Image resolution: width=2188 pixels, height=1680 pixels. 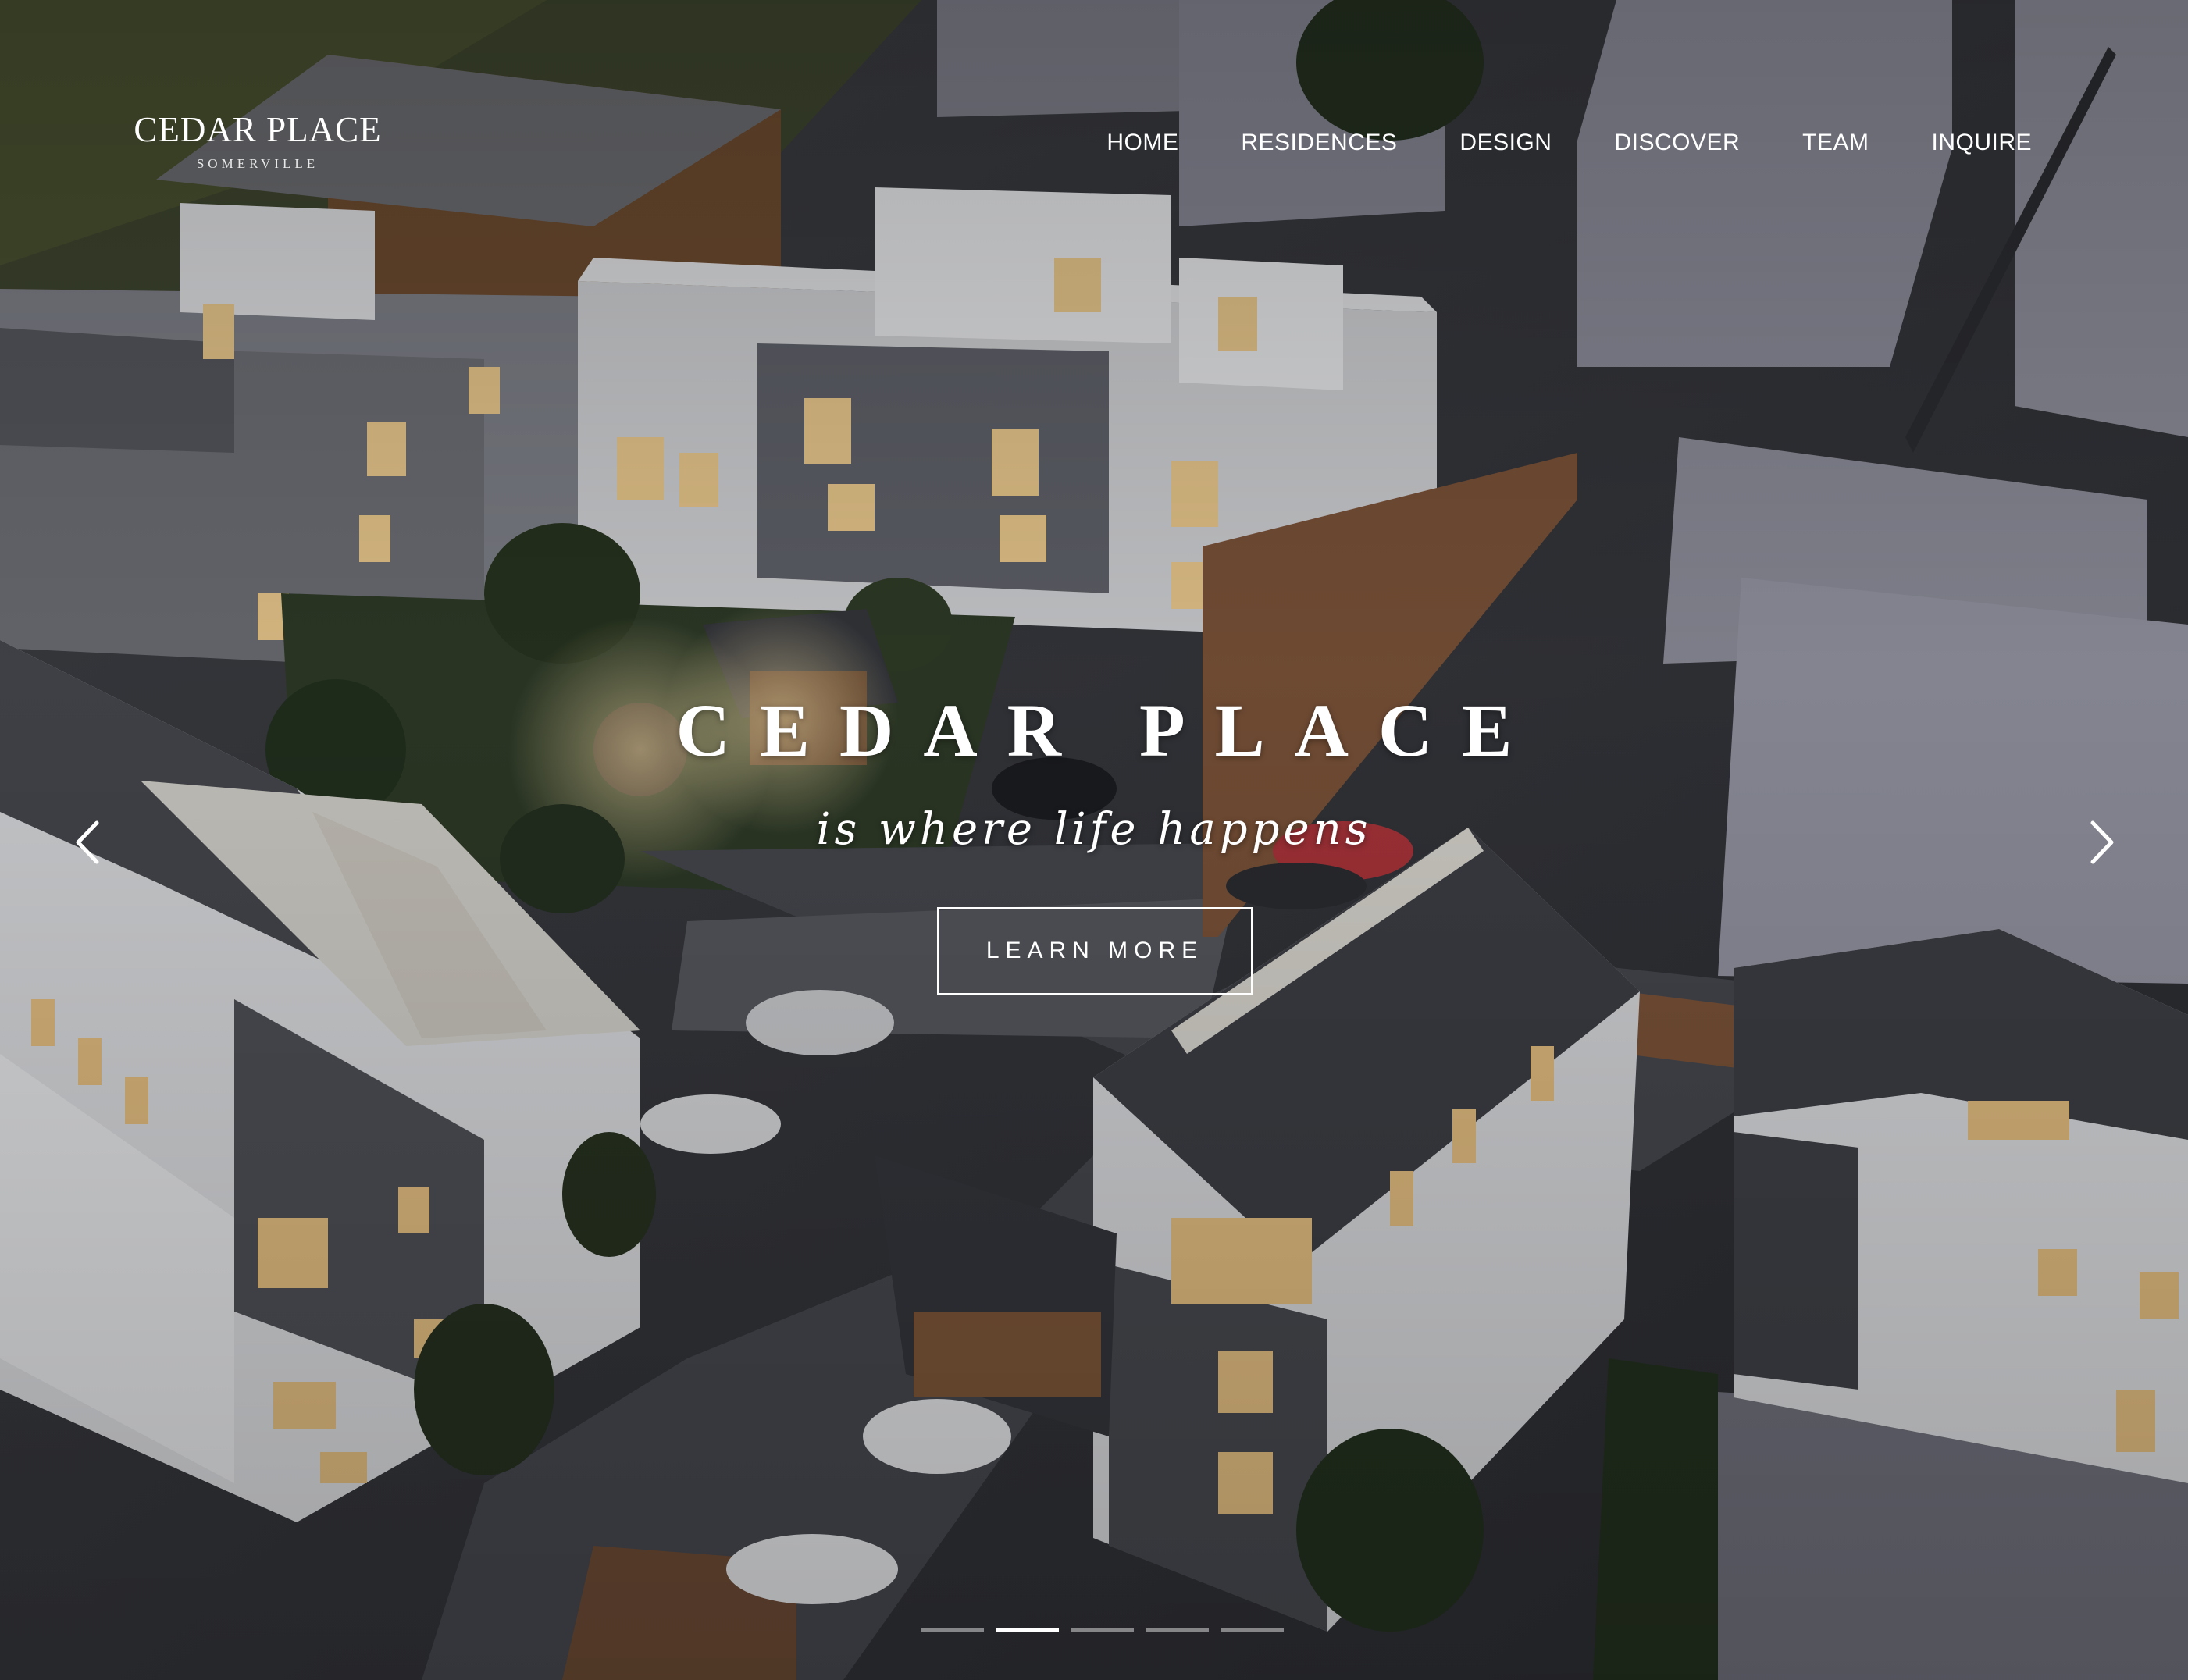 What do you see at coordinates (1677, 143) in the screenshot?
I see `nav-discover: DISCOVER` at bounding box center [1677, 143].